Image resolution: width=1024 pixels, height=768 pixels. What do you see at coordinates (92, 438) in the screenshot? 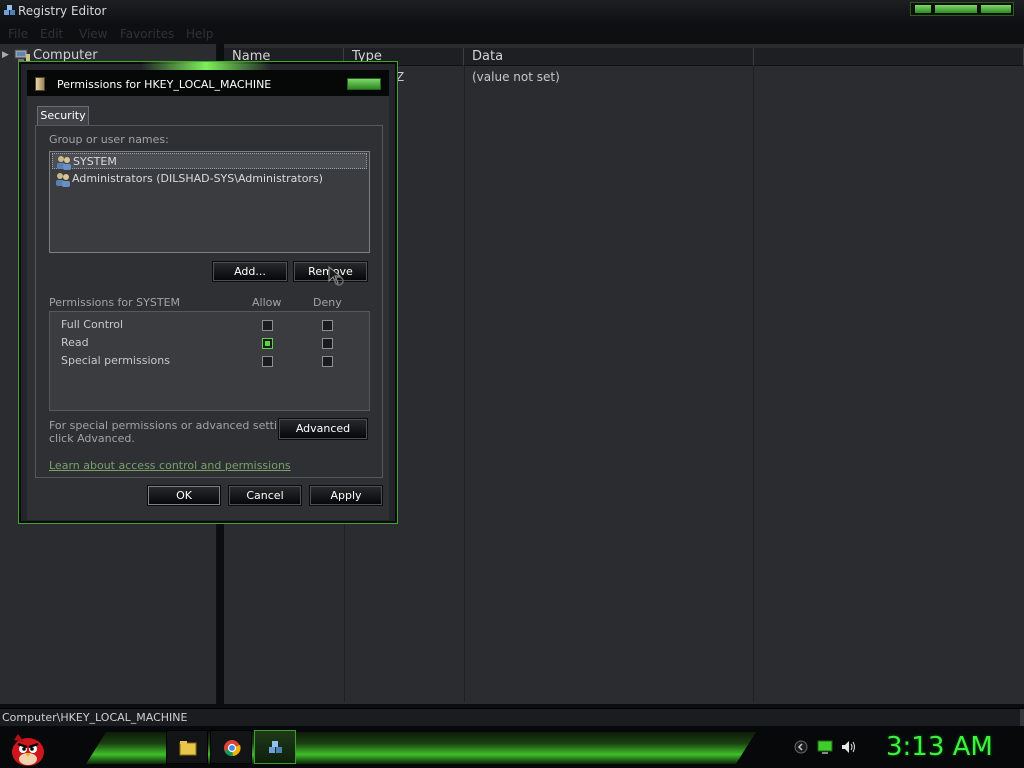
I see `advanced-hint-line2: click Advanced.` at bounding box center [92, 438].